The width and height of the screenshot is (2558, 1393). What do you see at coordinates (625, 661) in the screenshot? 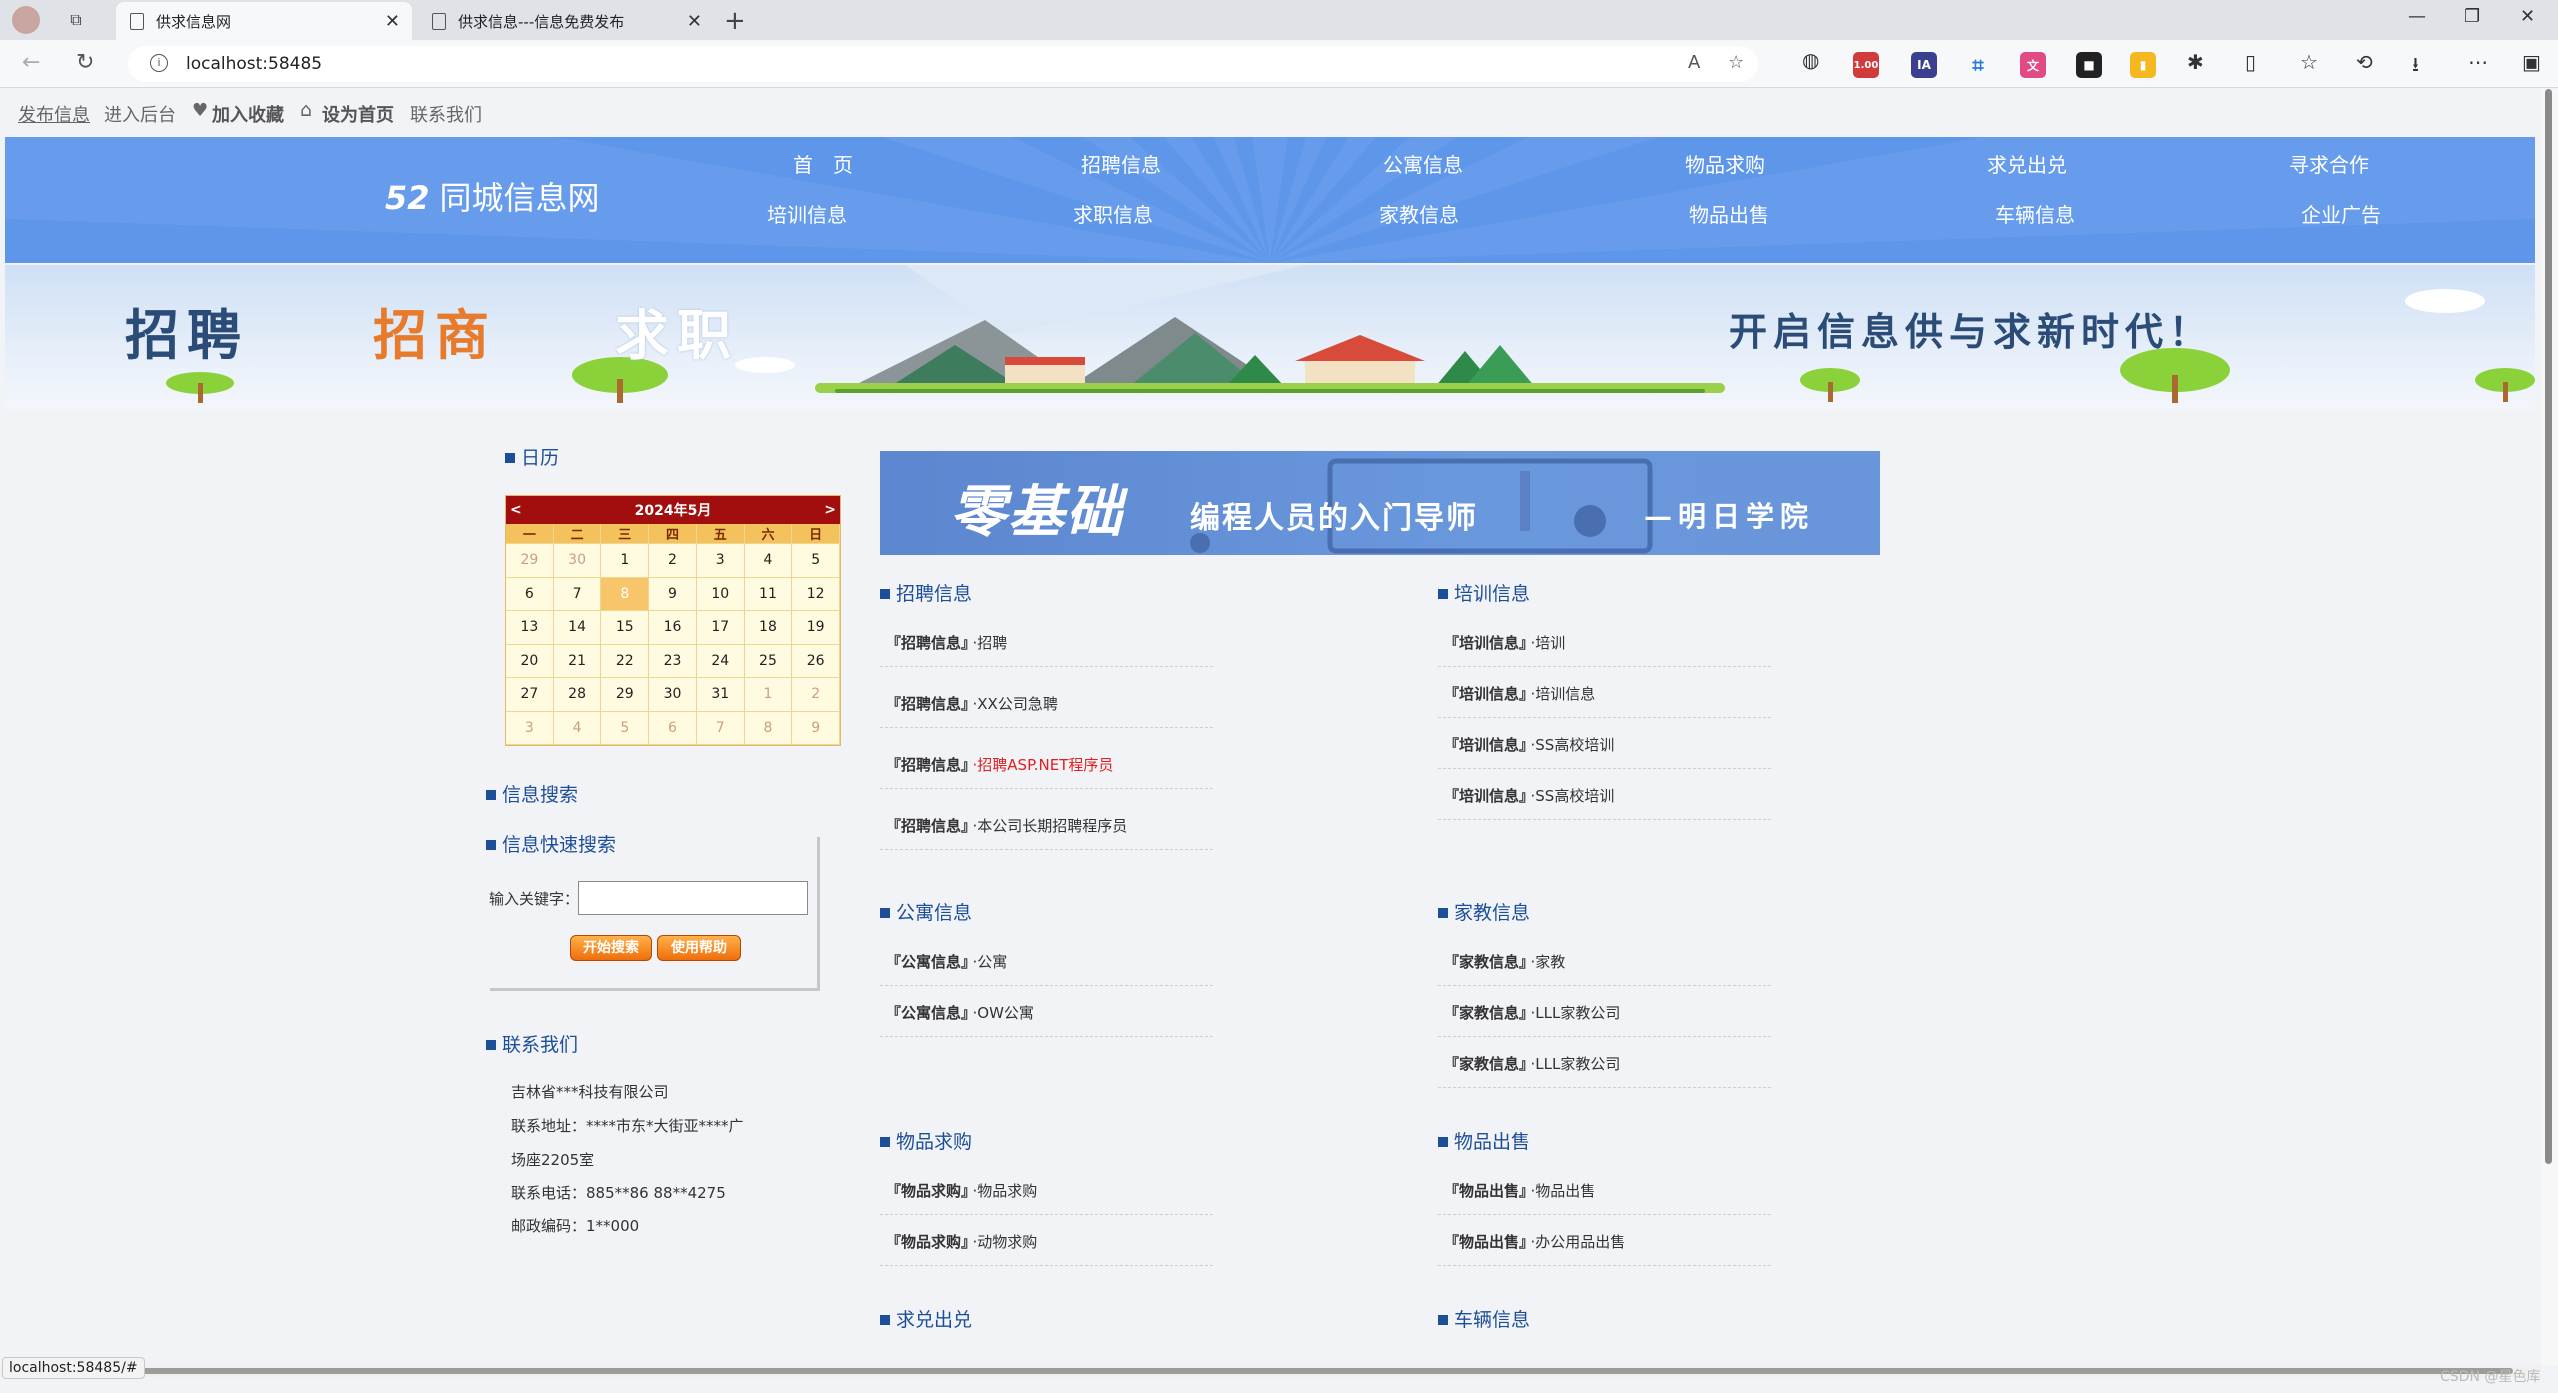
I see `calendar-day: 22` at bounding box center [625, 661].